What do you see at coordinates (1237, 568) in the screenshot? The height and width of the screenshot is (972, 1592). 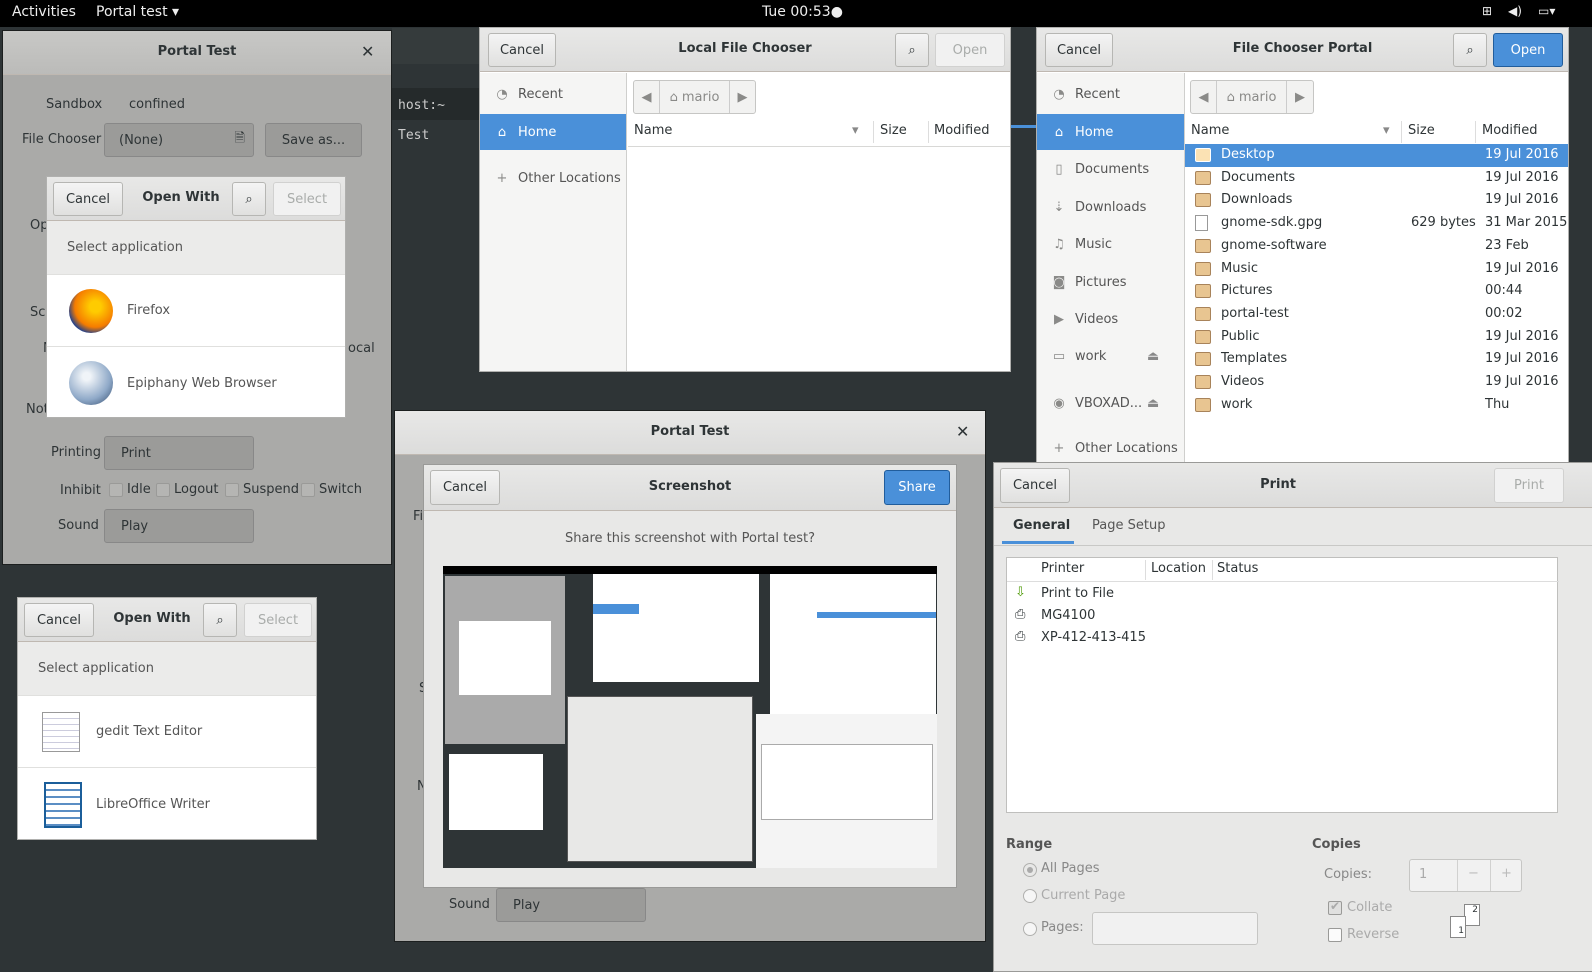 I see `col-status: Status` at bounding box center [1237, 568].